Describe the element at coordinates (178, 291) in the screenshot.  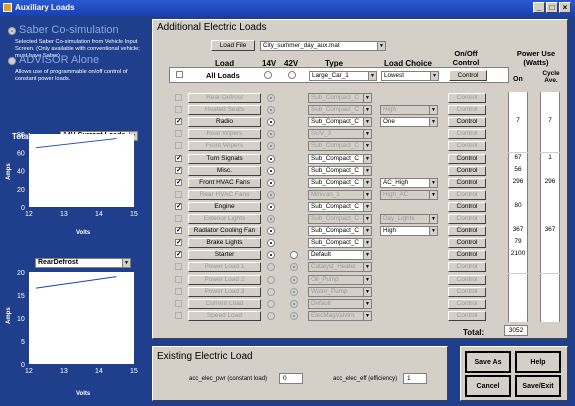
I see `power-load-3-checkbox` at that location.